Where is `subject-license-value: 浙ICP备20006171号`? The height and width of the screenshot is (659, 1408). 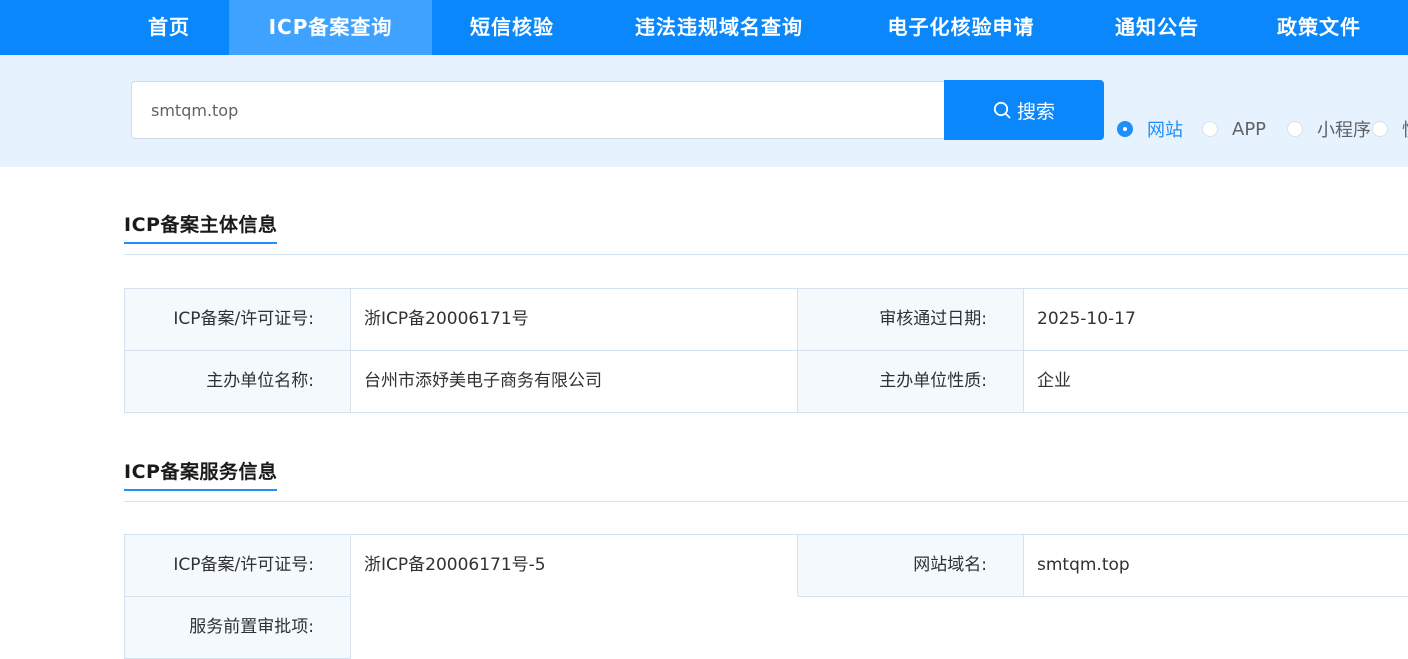 subject-license-value: 浙ICP备20006171号 is located at coordinates (574, 319).